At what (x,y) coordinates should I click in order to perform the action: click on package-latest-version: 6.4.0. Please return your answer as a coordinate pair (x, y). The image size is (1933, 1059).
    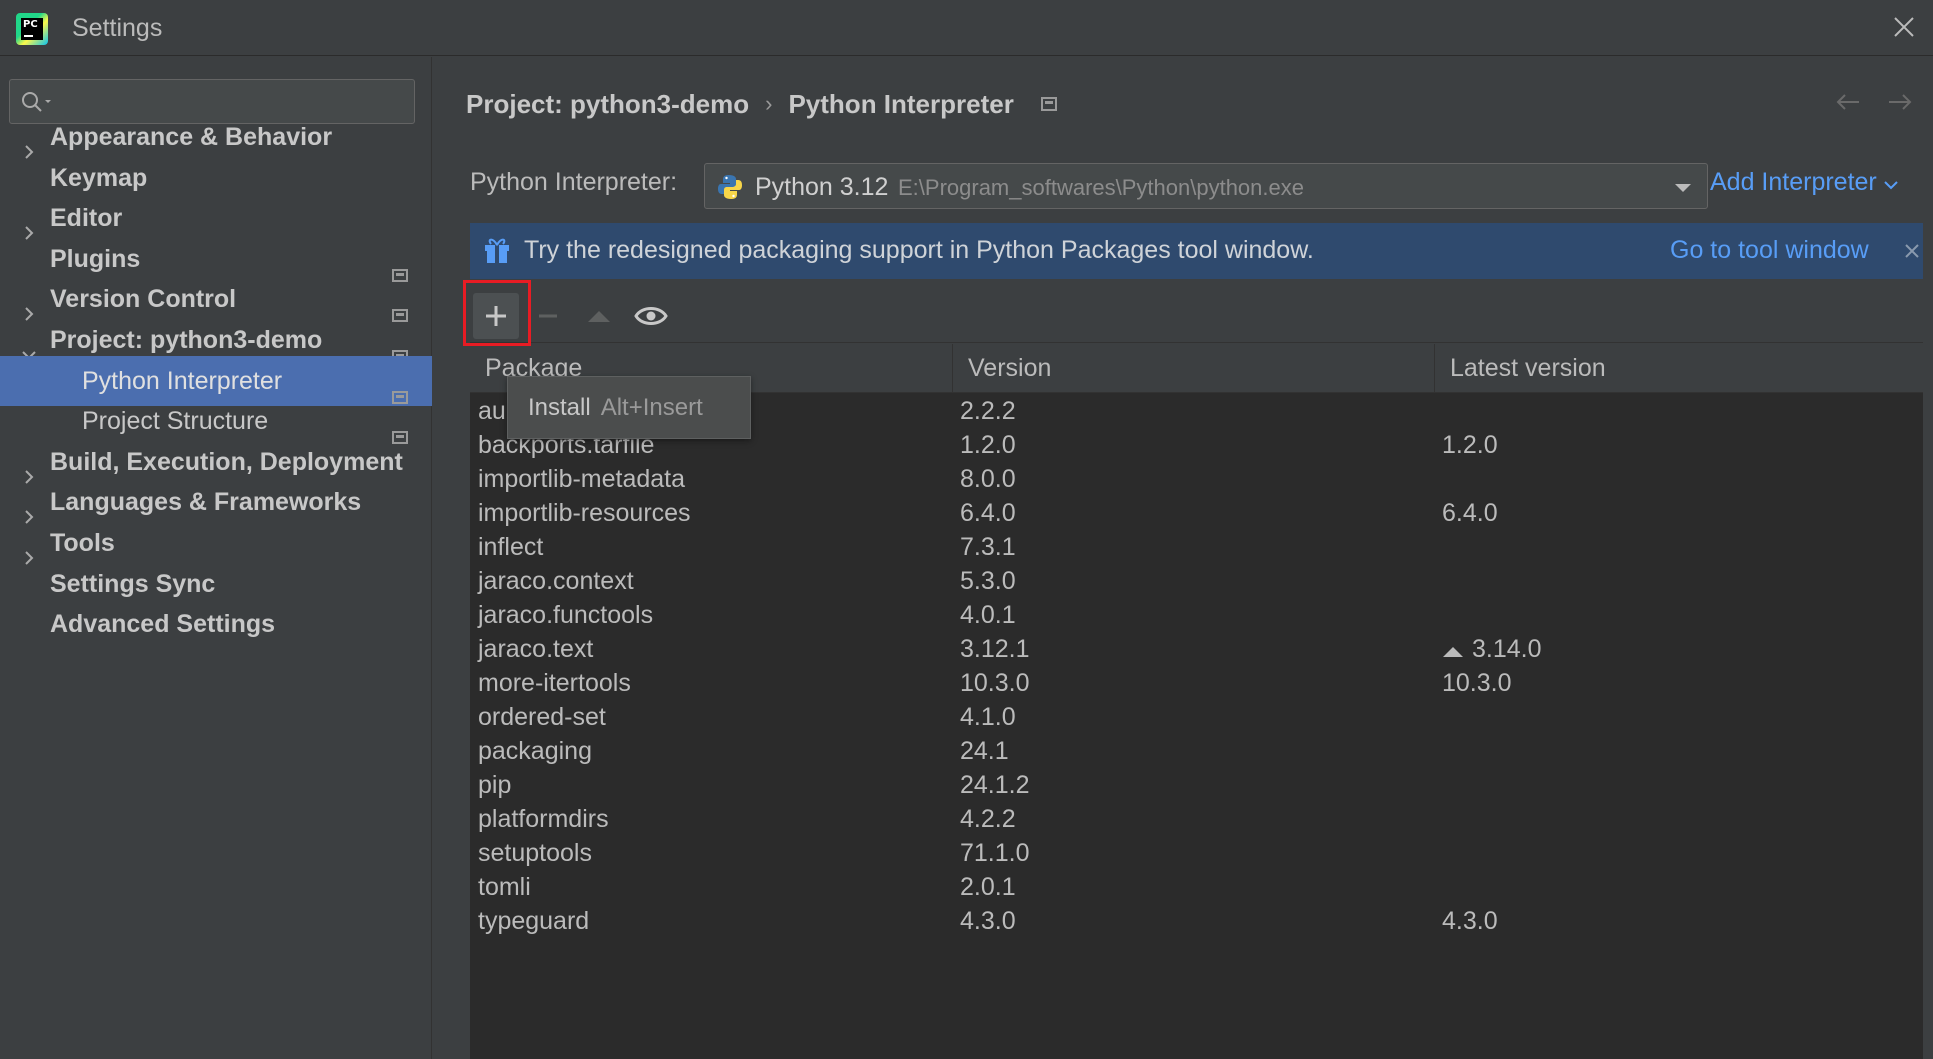
    Looking at the image, I should click on (1470, 513).